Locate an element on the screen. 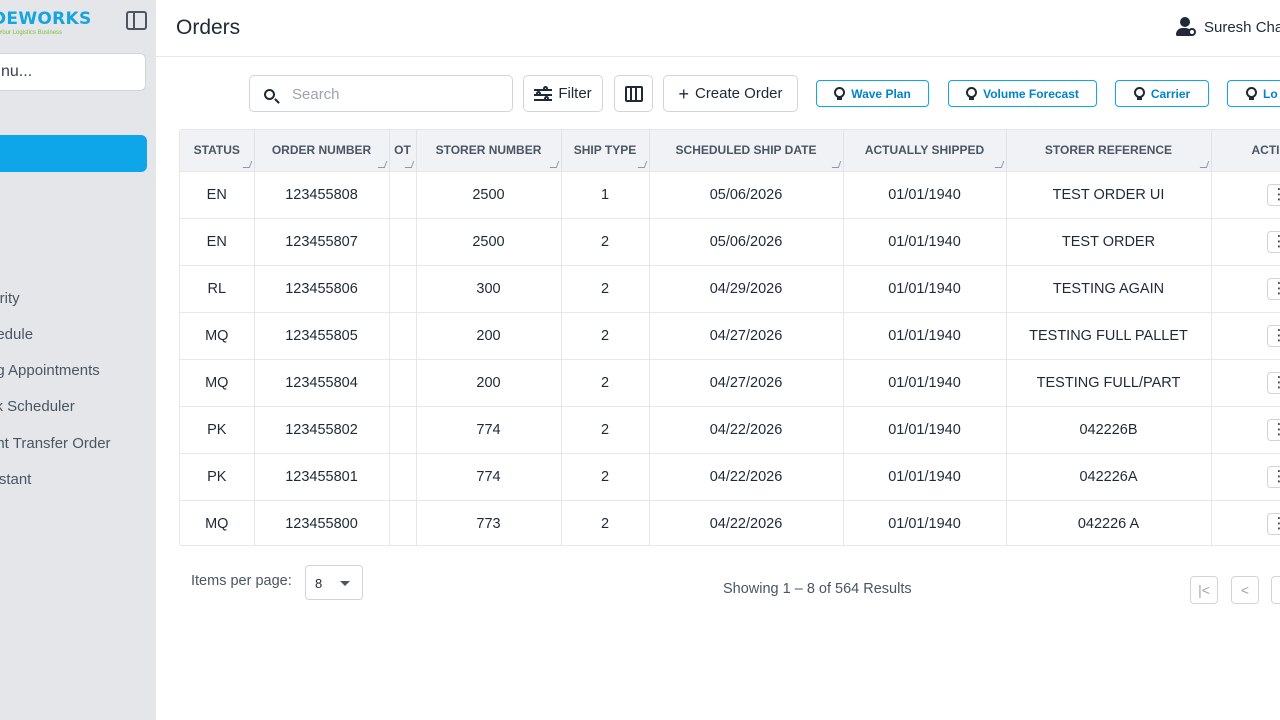 Image resolution: width=1280 pixels, height=720 pixels. column-header-order-number: ORDER NUMBER is located at coordinates (322, 151).